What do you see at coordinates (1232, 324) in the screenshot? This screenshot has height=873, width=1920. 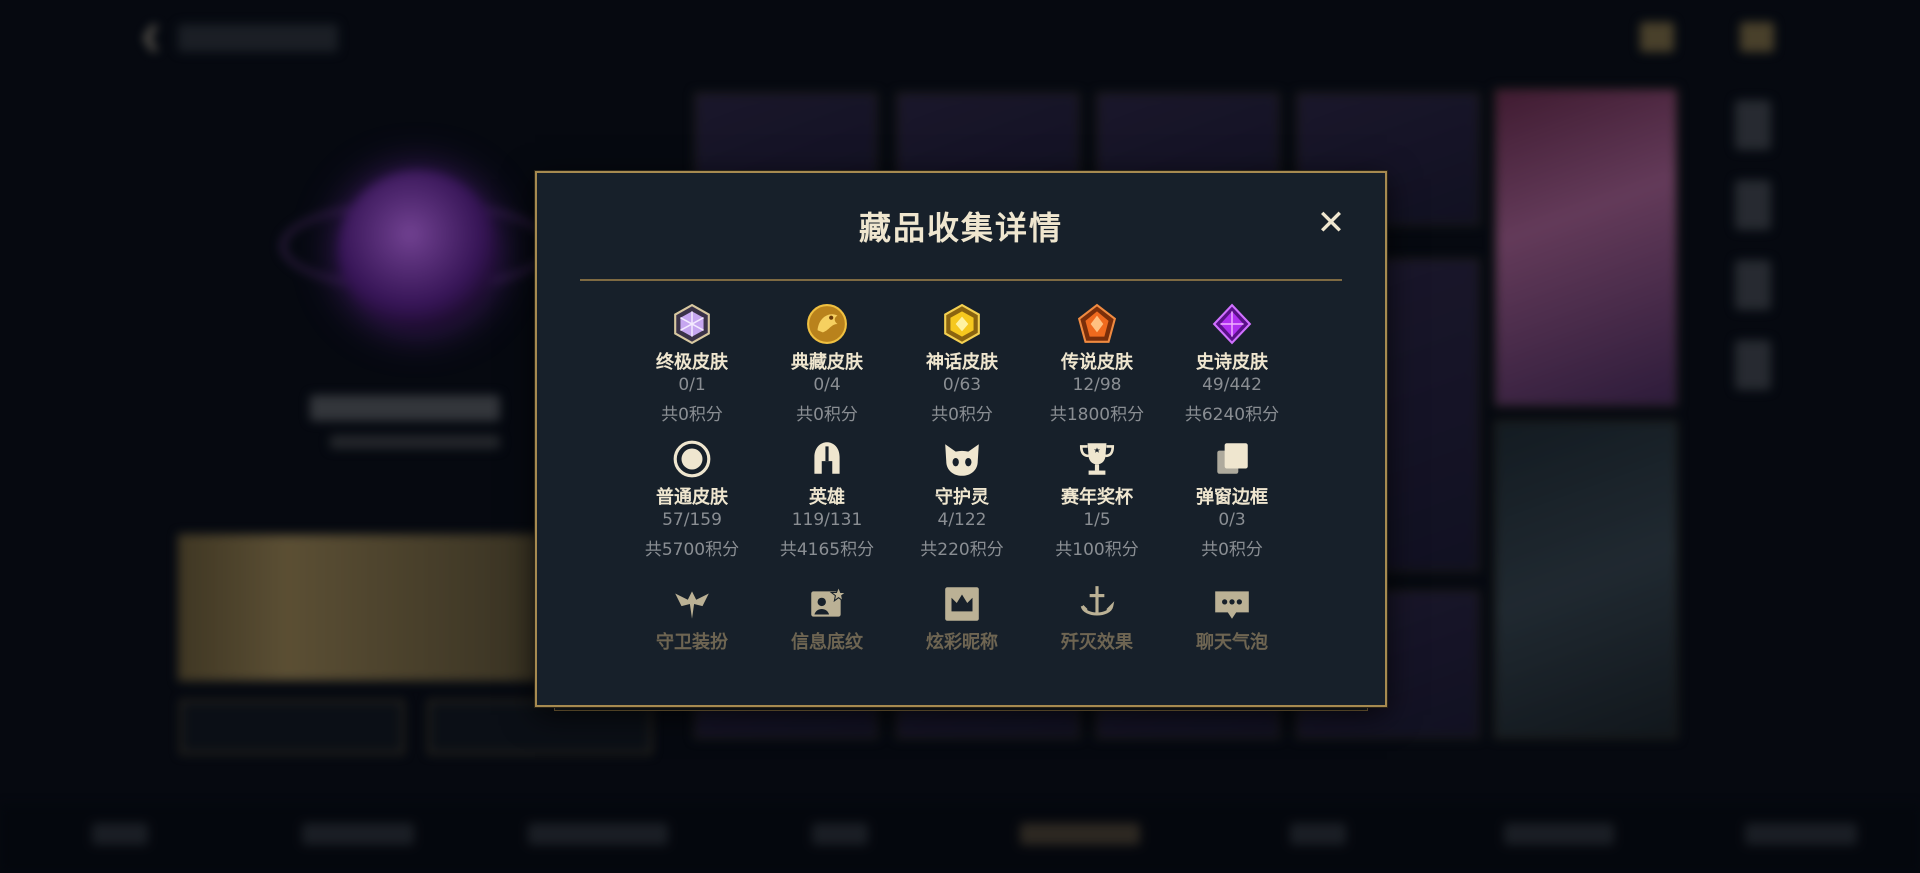 I see `epic-skin-icon` at bounding box center [1232, 324].